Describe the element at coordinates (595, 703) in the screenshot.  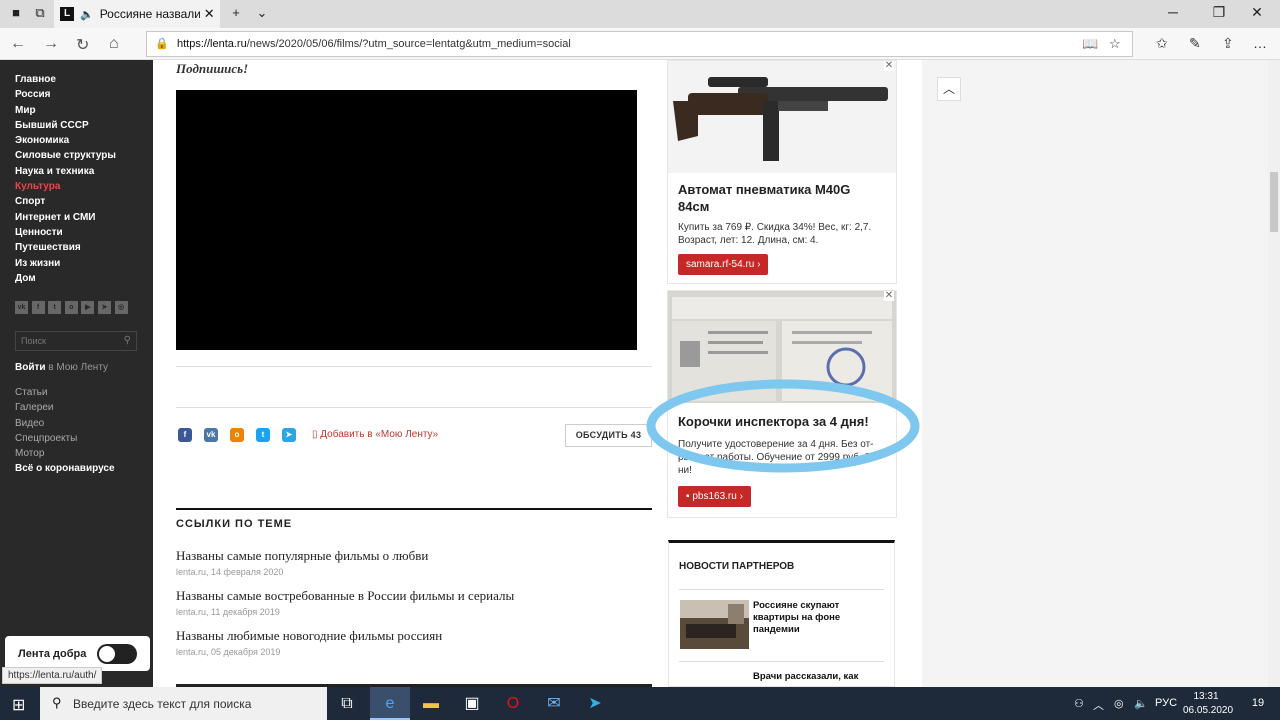
I see `telegram-app-icon: ➤` at that location.